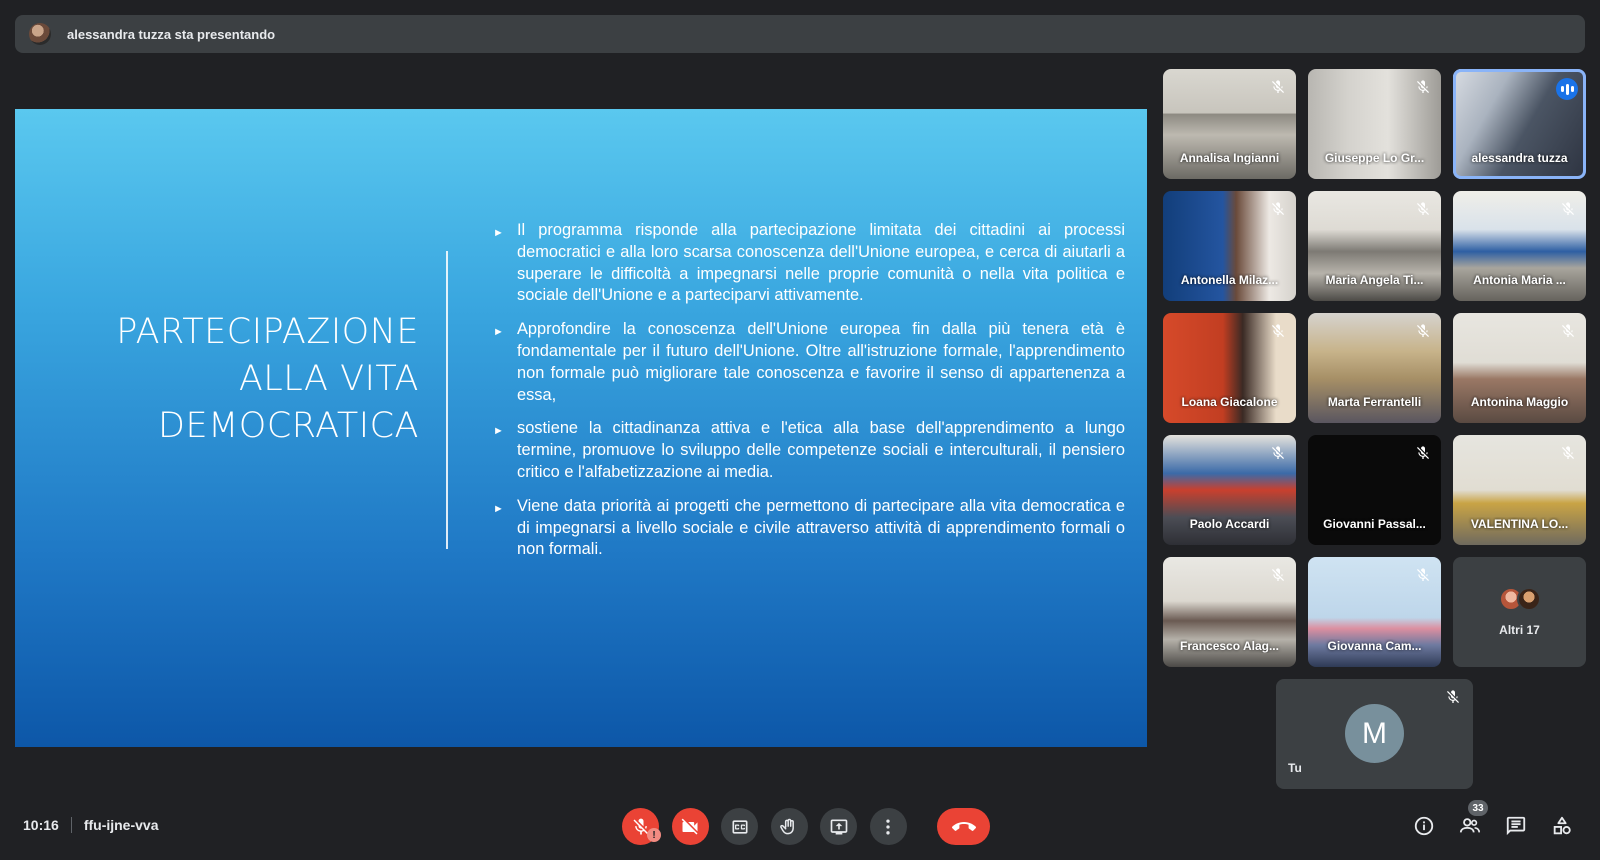 The width and height of the screenshot is (1600, 860). I want to click on participant-name: Annalisa Ingianni, so click(1229, 158).